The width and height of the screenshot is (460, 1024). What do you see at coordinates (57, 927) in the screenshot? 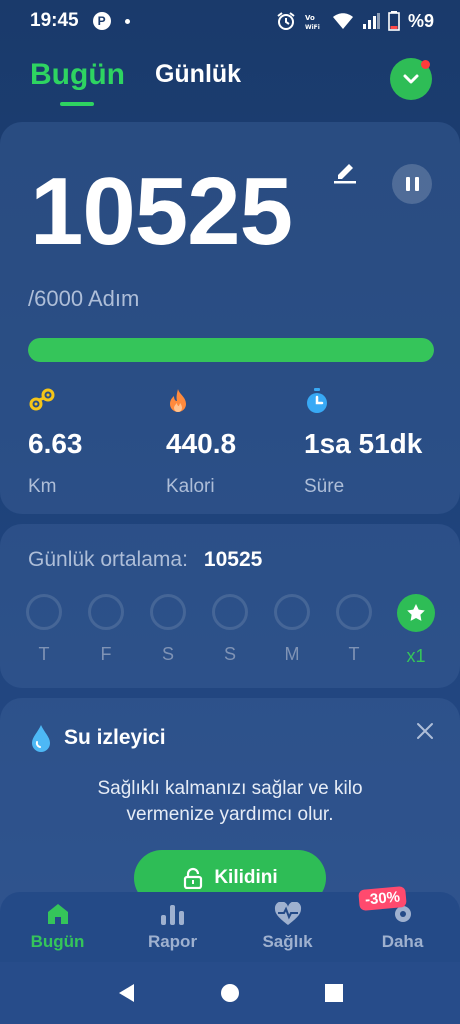
I see `nav-item-today: Bugün` at bounding box center [57, 927].